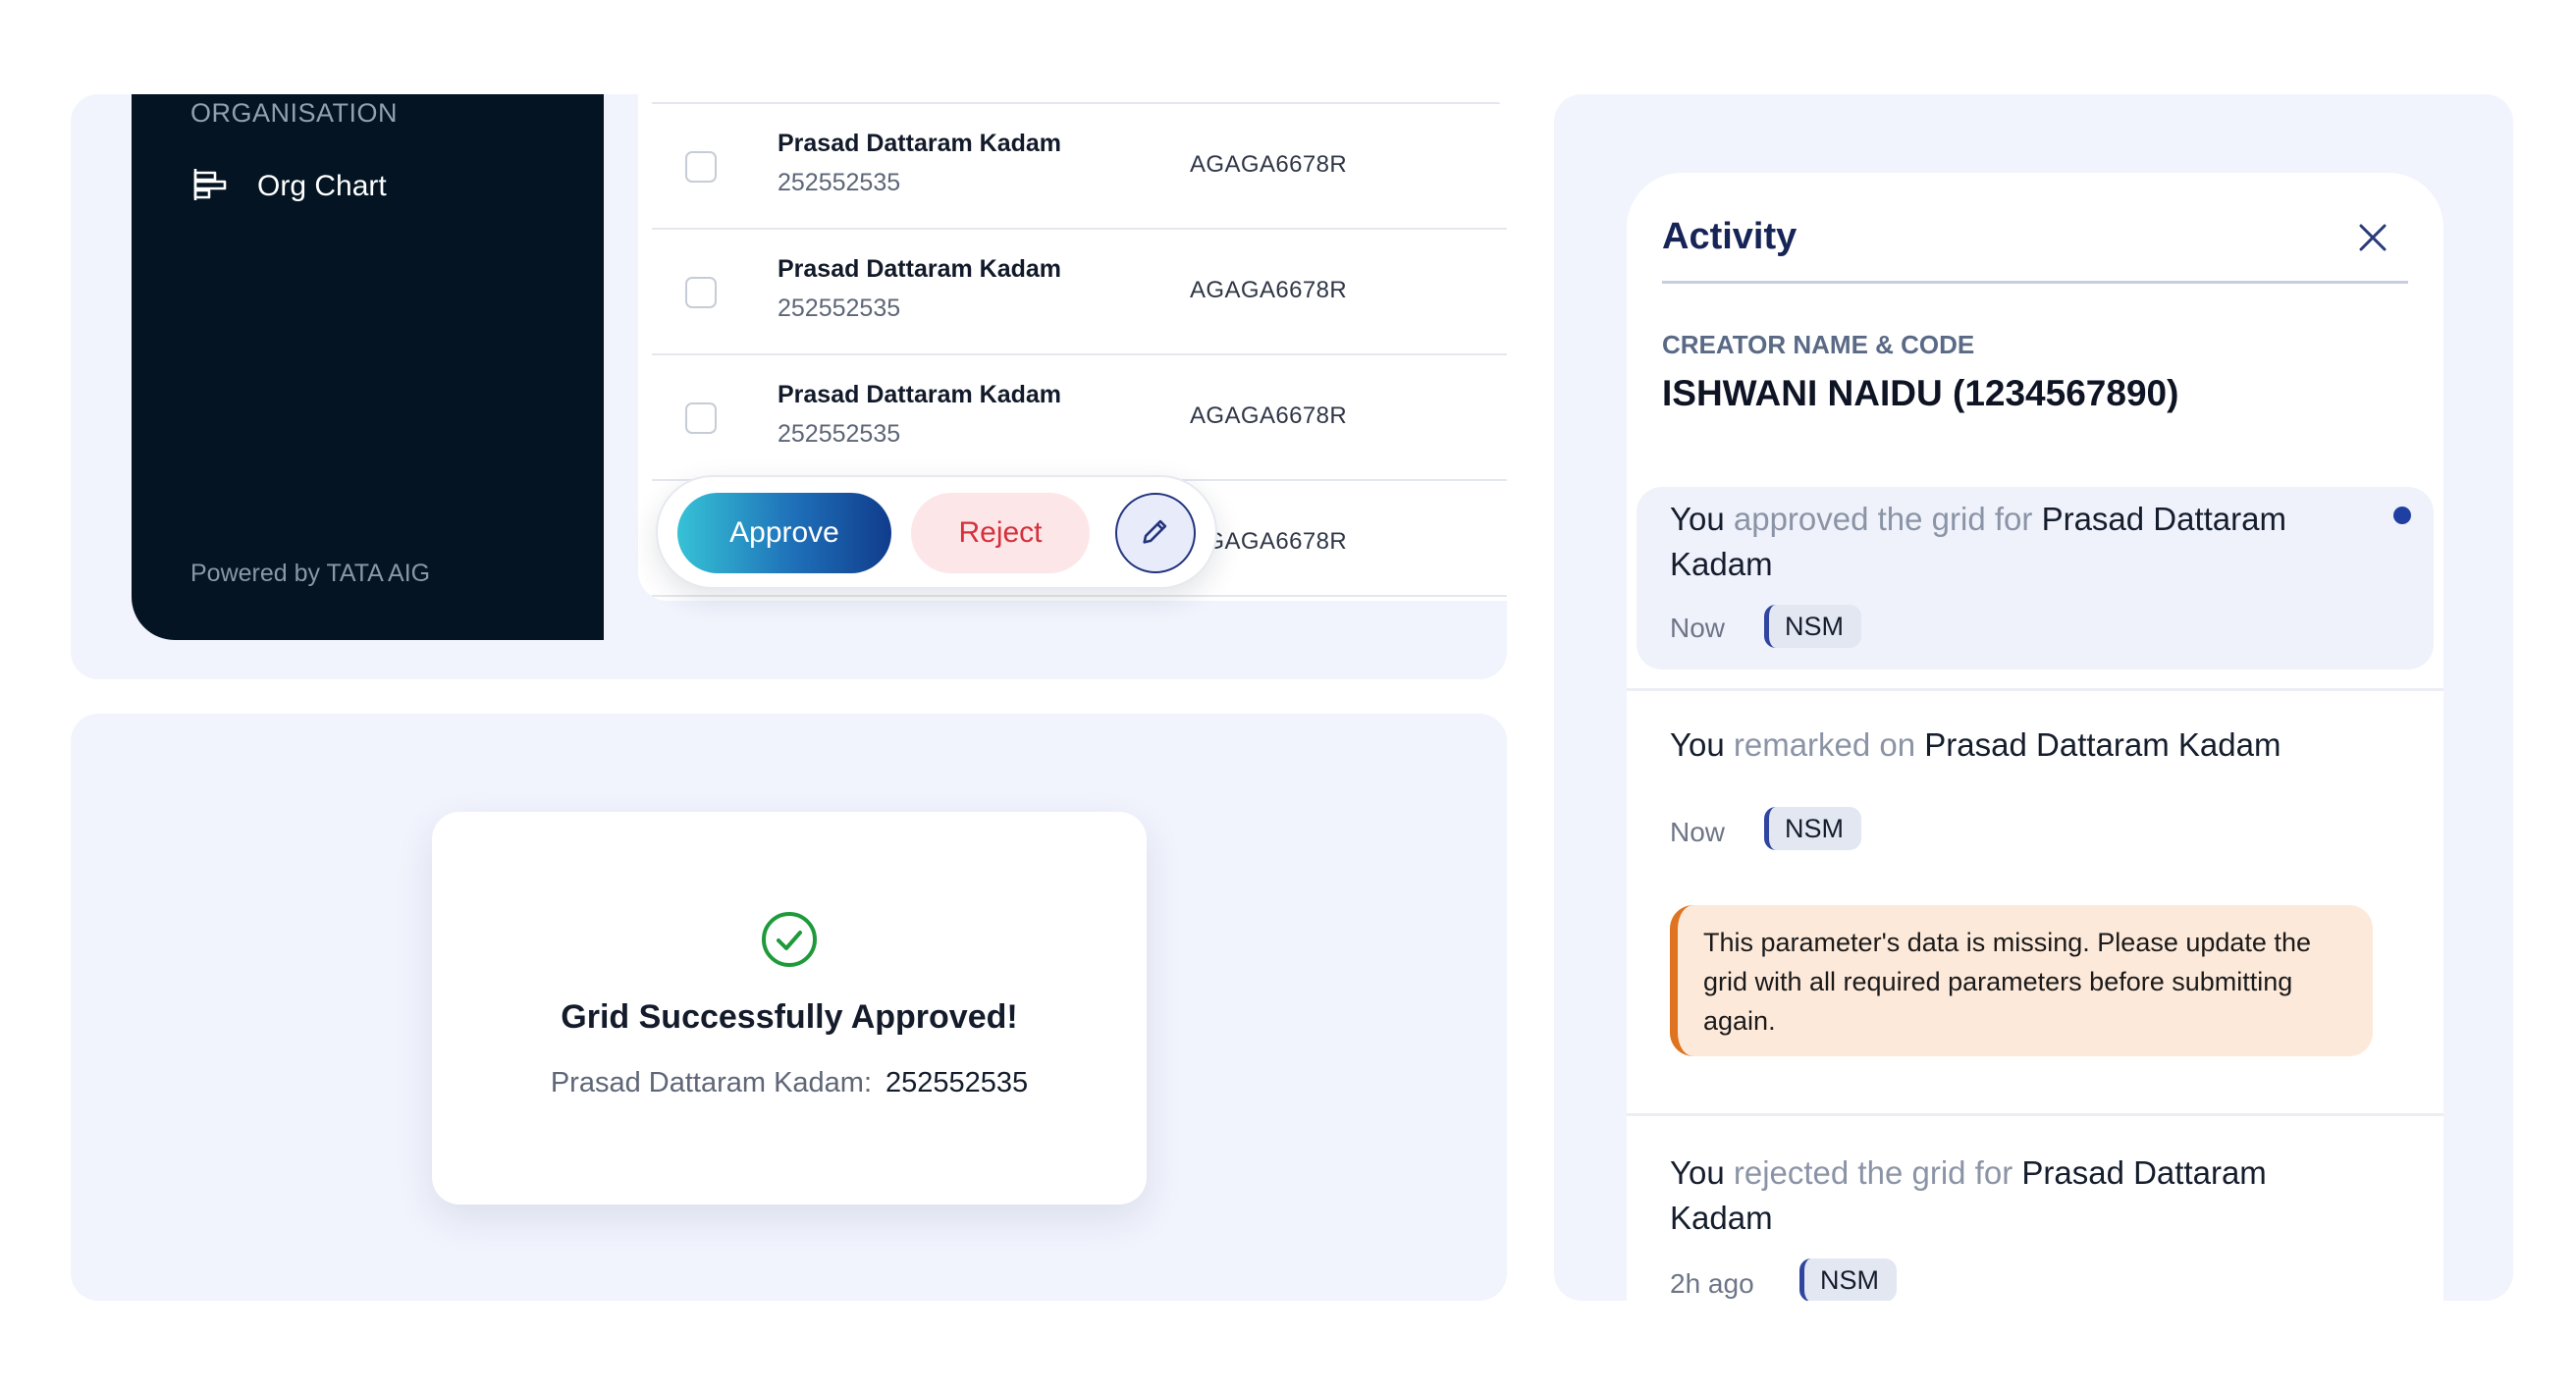 The width and height of the screenshot is (2576, 1392). What do you see at coordinates (1730, 237) in the screenshot?
I see `activity-title: Activity` at bounding box center [1730, 237].